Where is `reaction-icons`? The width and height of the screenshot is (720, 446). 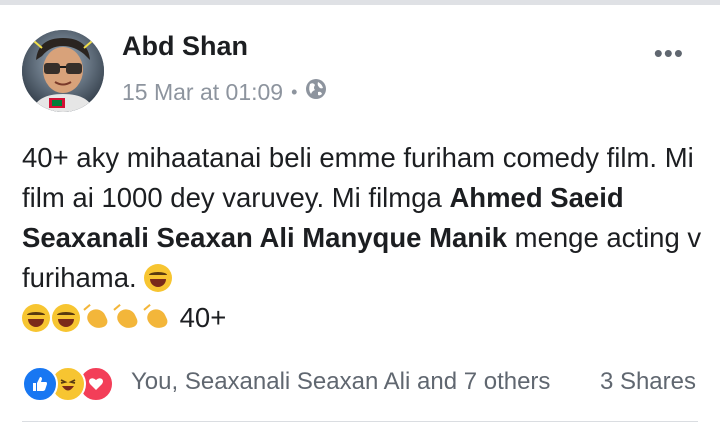
reaction-icons is located at coordinates (68, 384).